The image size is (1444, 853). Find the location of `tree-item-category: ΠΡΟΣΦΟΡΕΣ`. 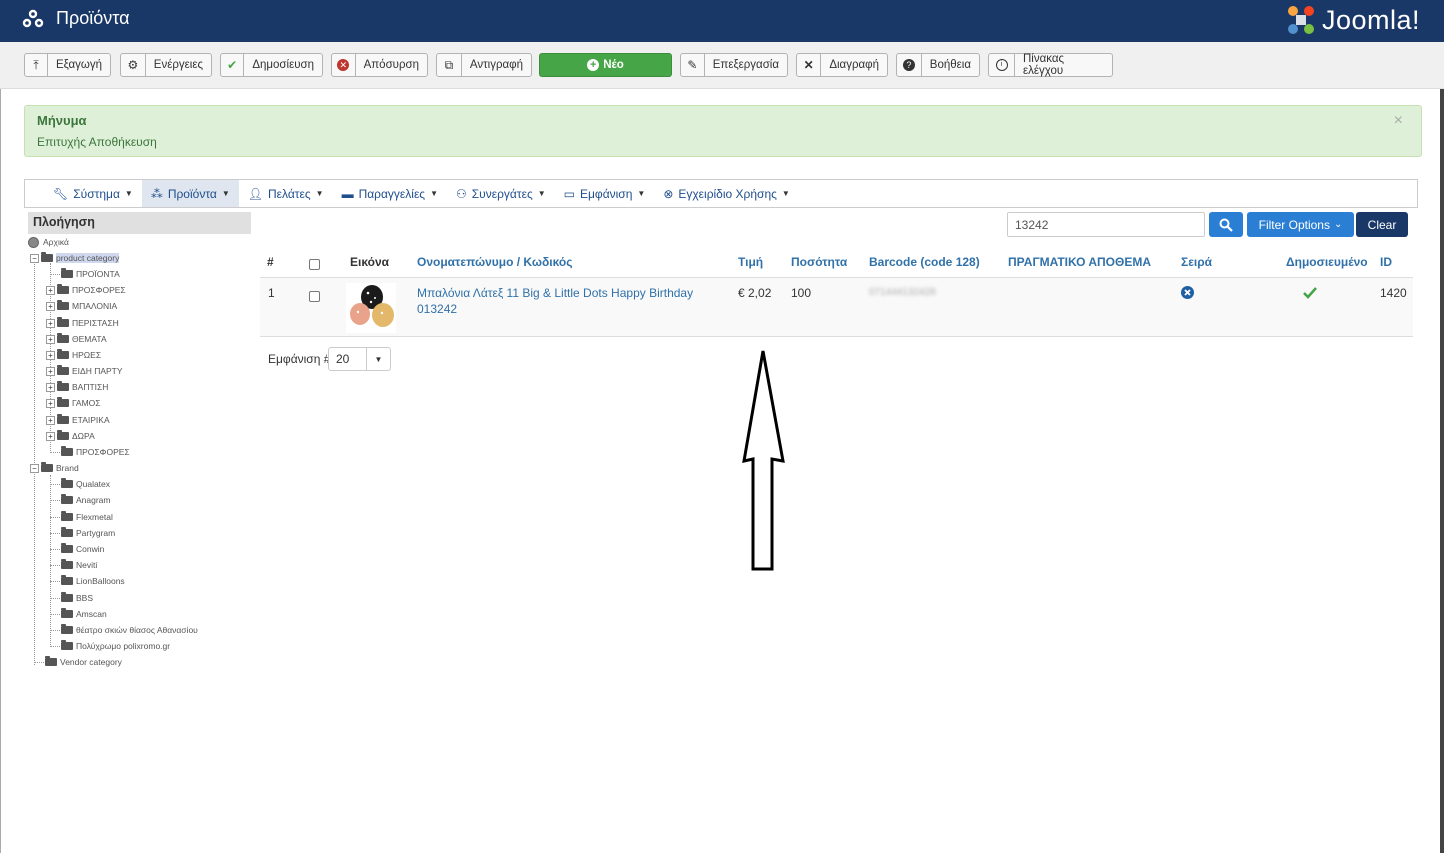

tree-item-category: ΠΡΟΣΦΟΡΕΣ is located at coordinates (90, 452).